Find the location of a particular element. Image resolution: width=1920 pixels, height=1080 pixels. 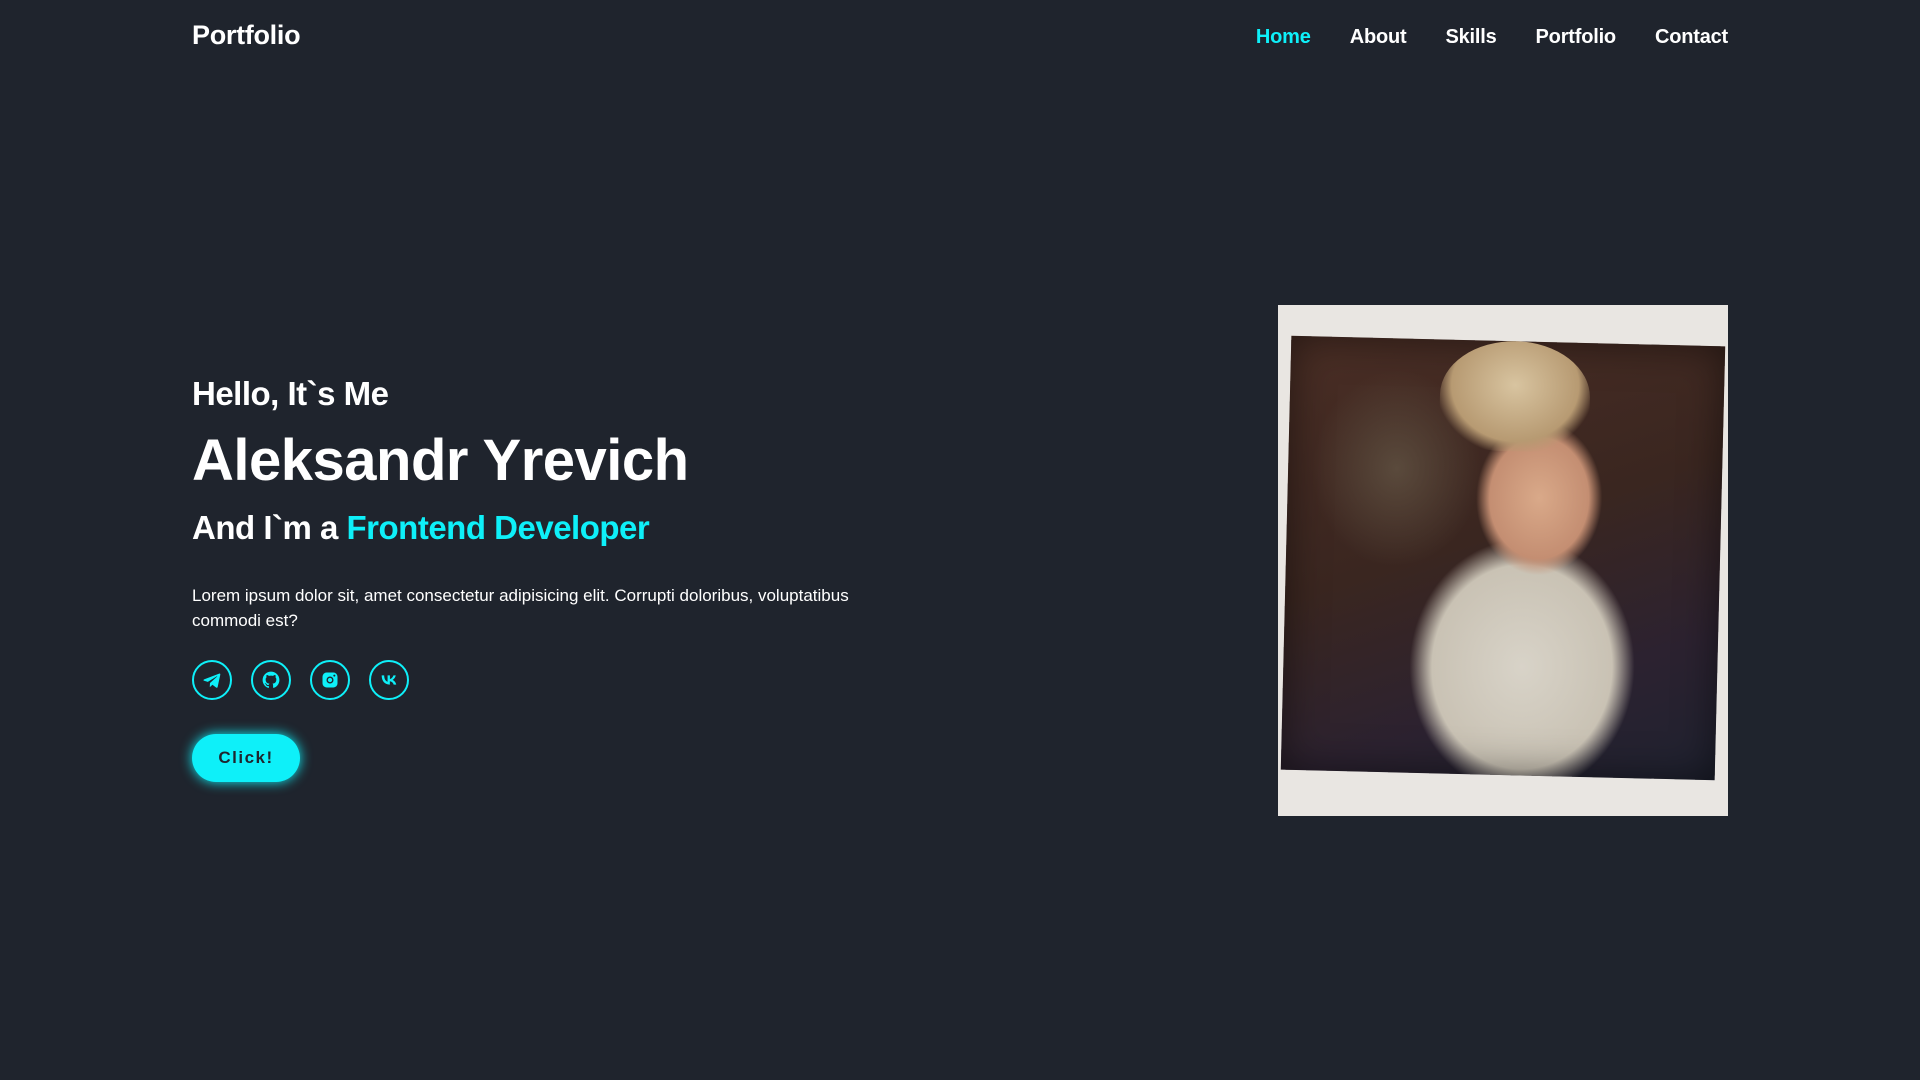

instagram-link is located at coordinates (330, 680).